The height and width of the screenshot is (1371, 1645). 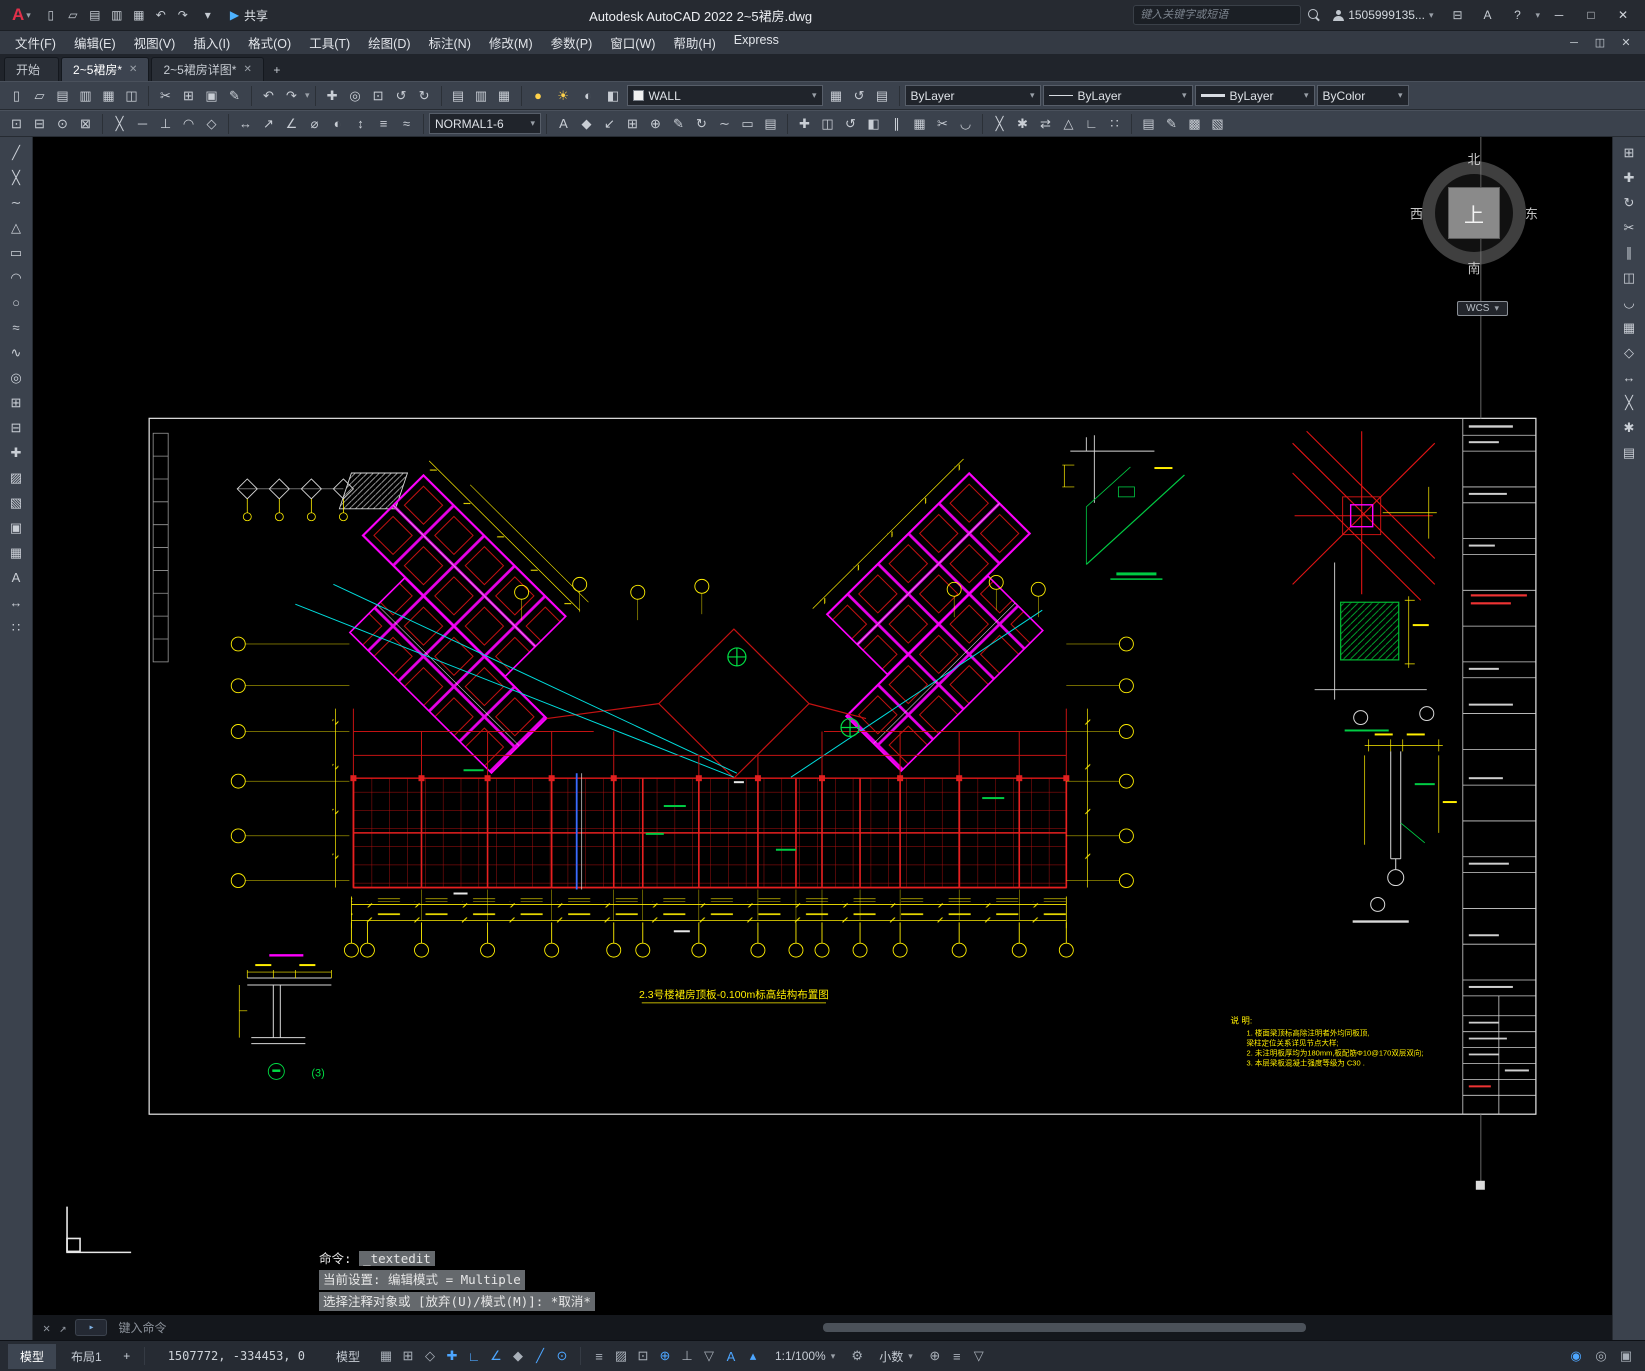 I want to click on construction-line-icon: ╳, so click(x=16, y=177).